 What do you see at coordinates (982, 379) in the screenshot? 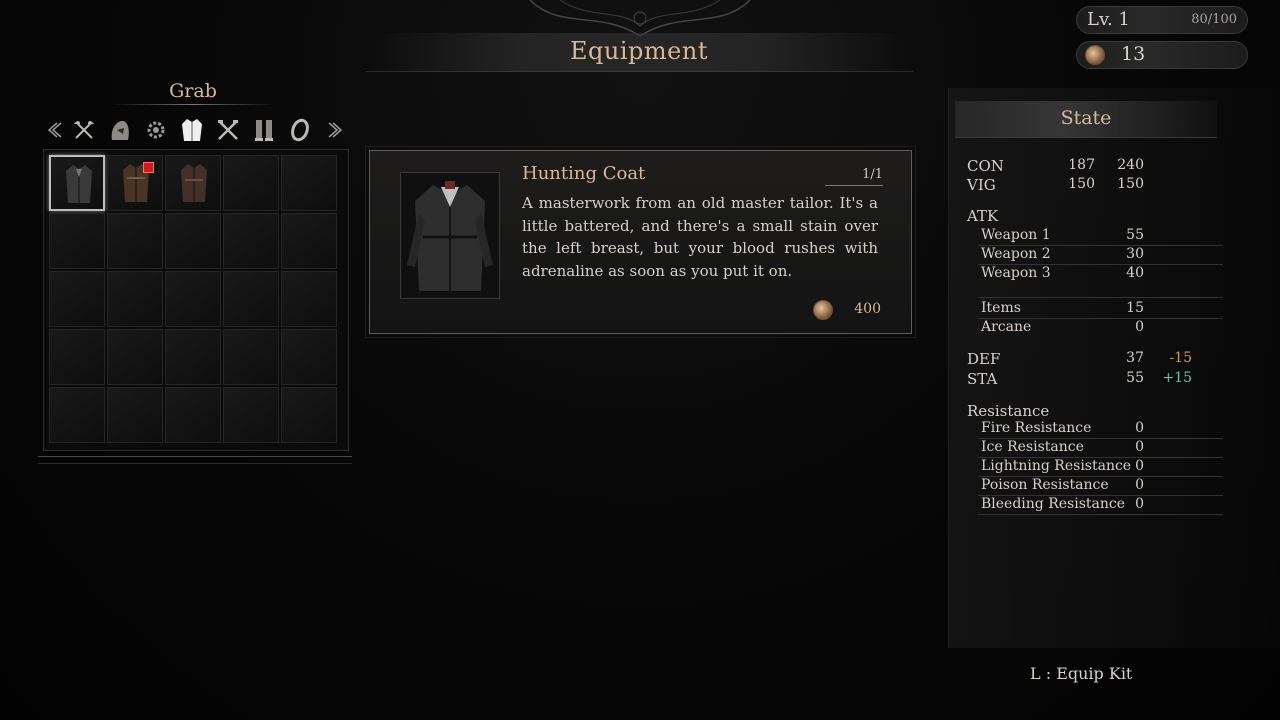
I see `sta-label: STA` at bounding box center [982, 379].